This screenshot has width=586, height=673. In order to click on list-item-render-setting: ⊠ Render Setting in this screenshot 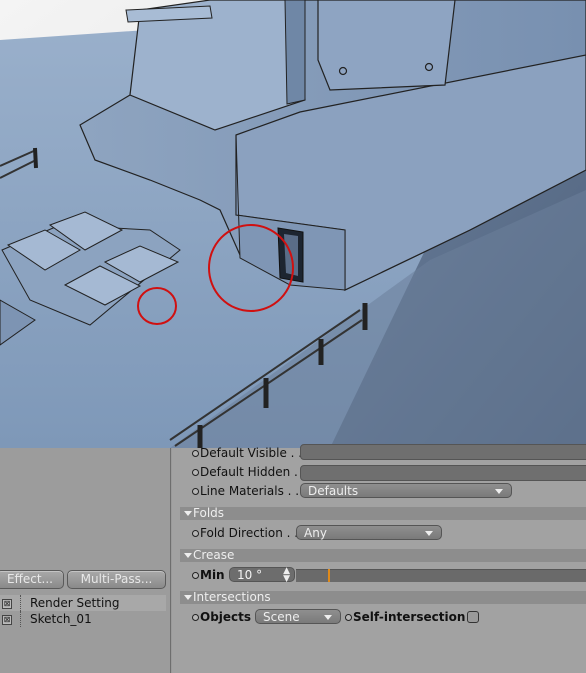, I will do `click(83, 603)`.